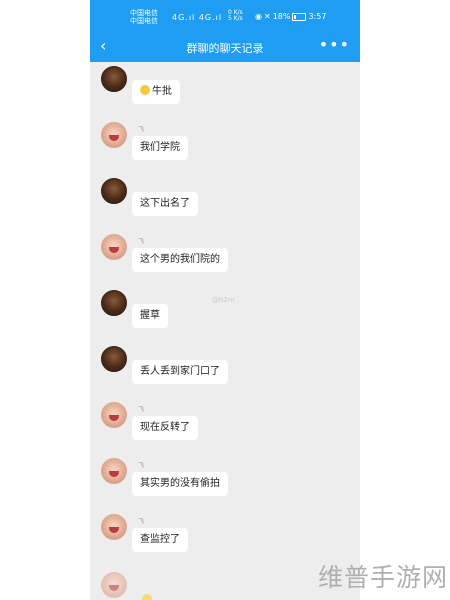 This screenshot has width=450, height=600. I want to click on message-text: 丢人丢到家门口了, so click(180, 371).